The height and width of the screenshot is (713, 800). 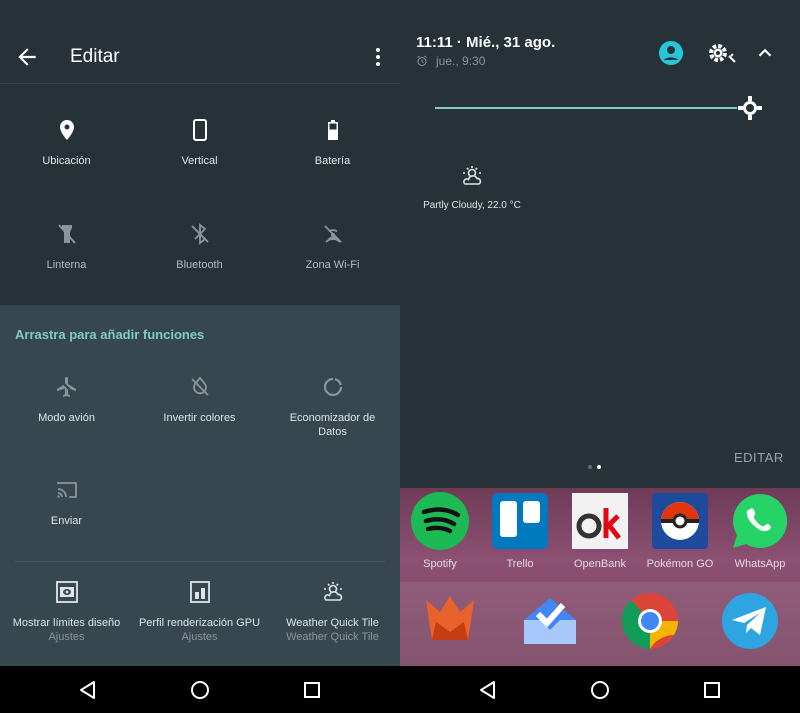 What do you see at coordinates (199, 247) in the screenshot?
I see `tile-bluetooth: Bluetooth` at bounding box center [199, 247].